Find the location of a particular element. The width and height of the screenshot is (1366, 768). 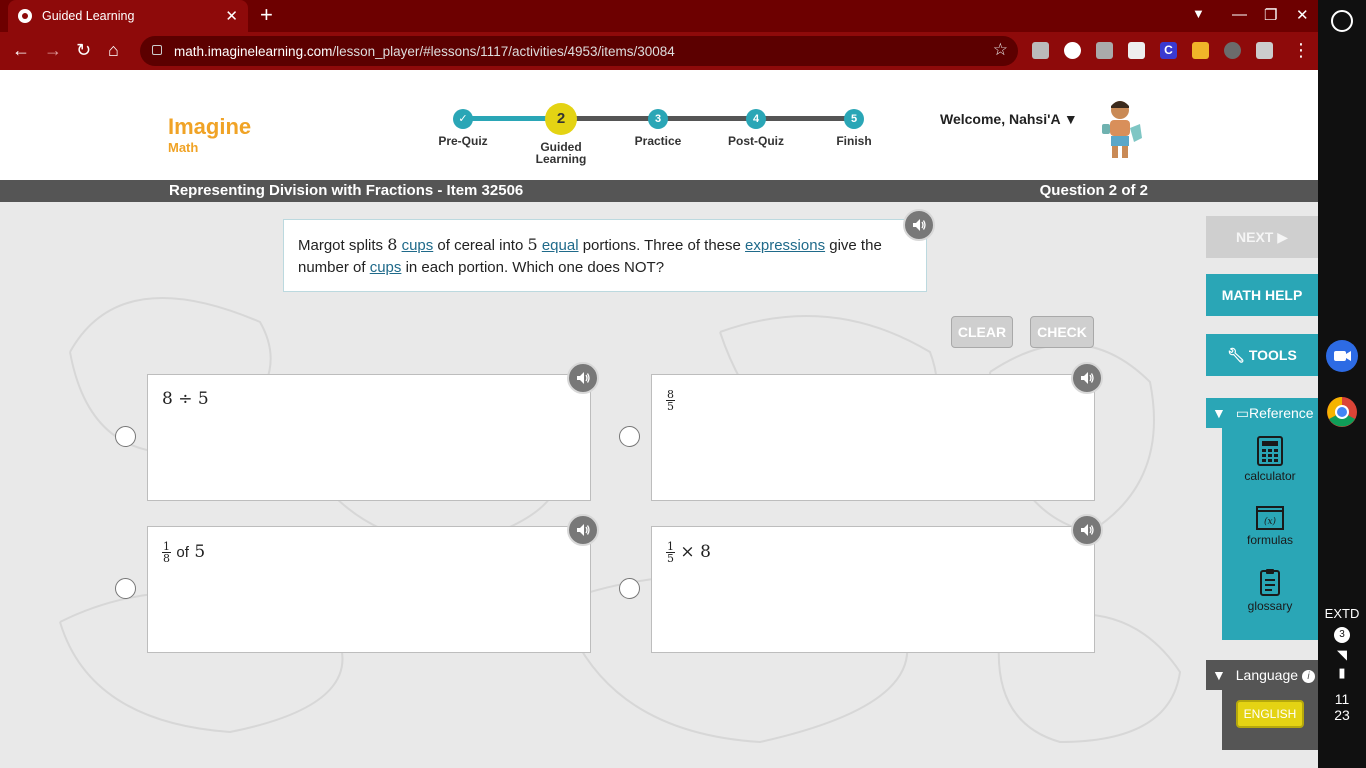

fraction: 15 is located at coordinates (670, 552).